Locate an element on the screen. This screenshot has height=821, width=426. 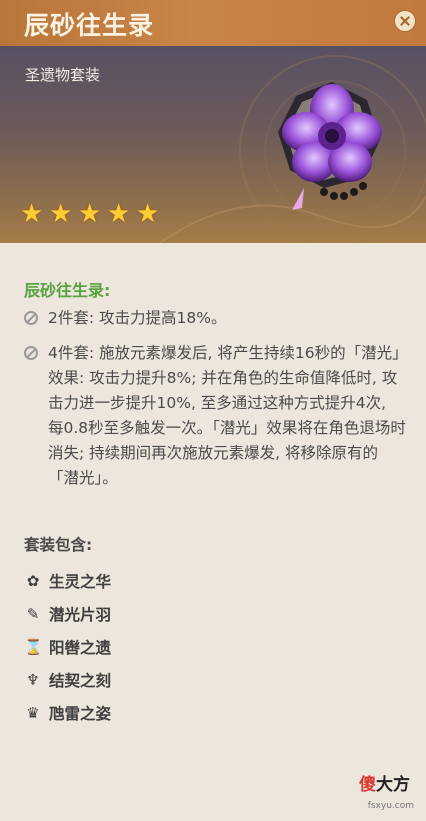
two-piece-bonus: 2件套: 攻击力提高18%。 is located at coordinates (215, 318).